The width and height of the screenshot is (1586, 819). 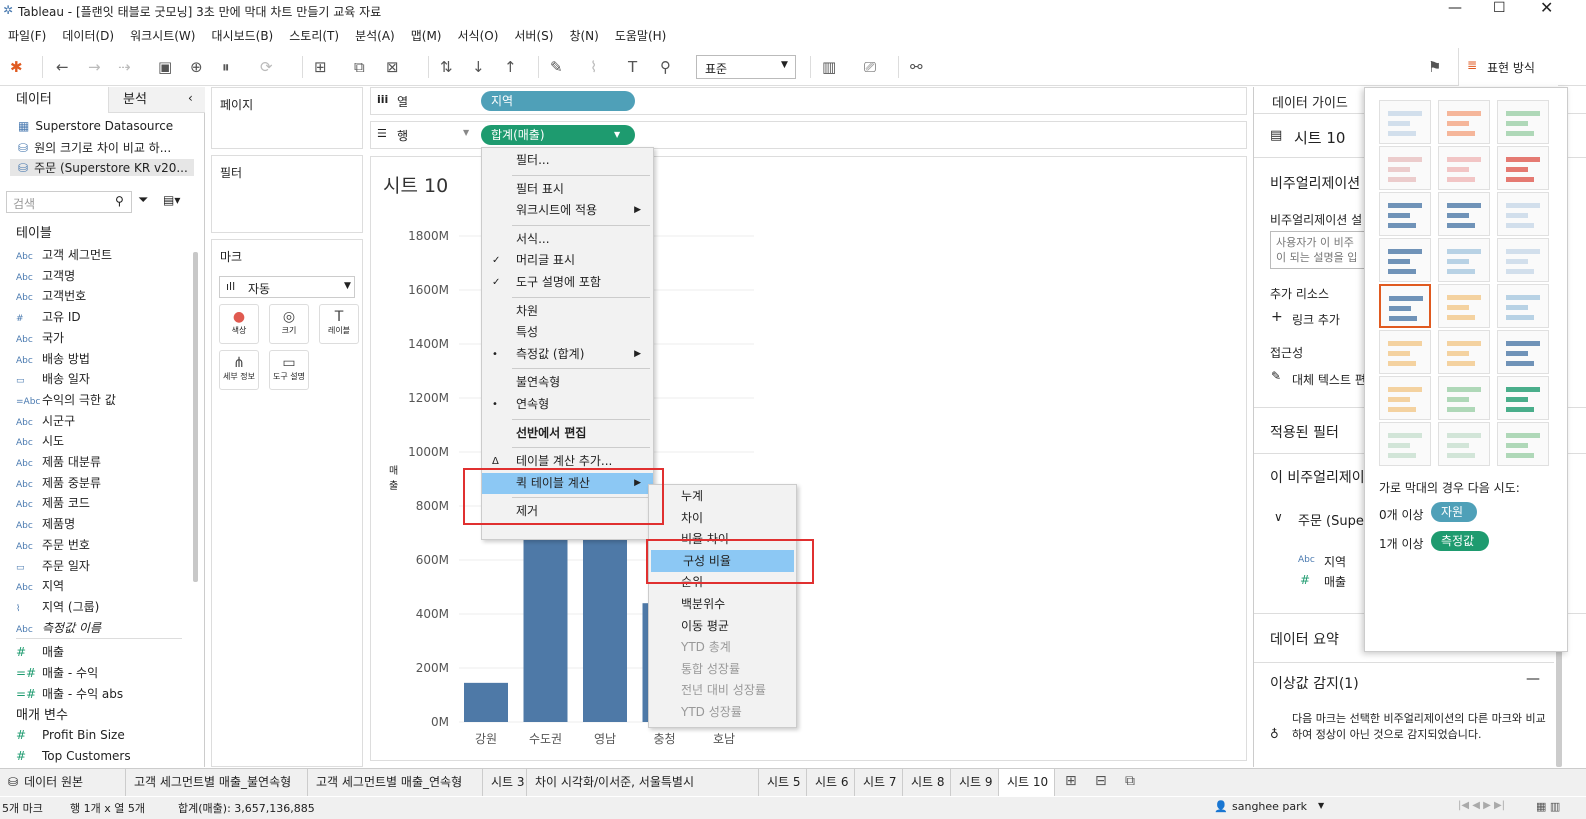 What do you see at coordinates (641, 36) in the screenshot?
I see `menu-item: 도움말(H)` at bounding box center [641, 36].